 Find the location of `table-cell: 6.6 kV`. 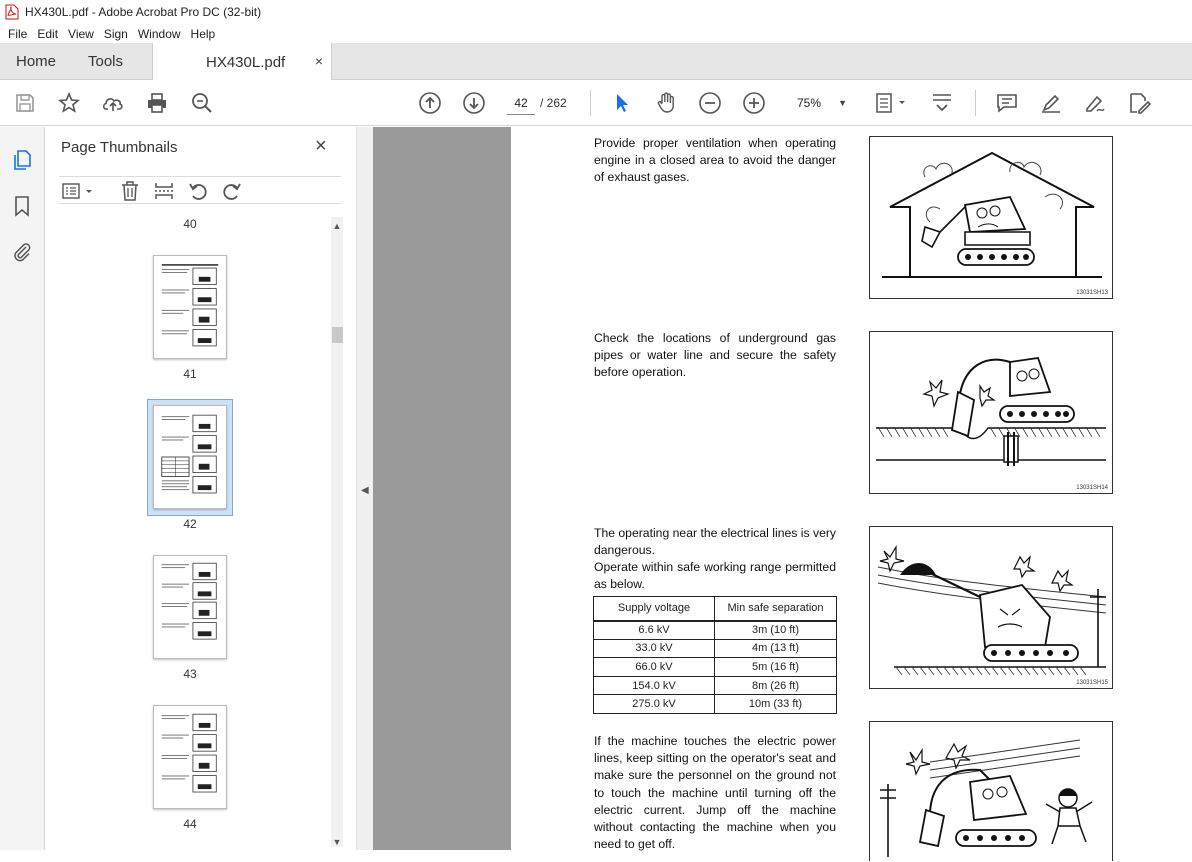

table-cell: 6.6 kV is located at coordinates (654, 629).